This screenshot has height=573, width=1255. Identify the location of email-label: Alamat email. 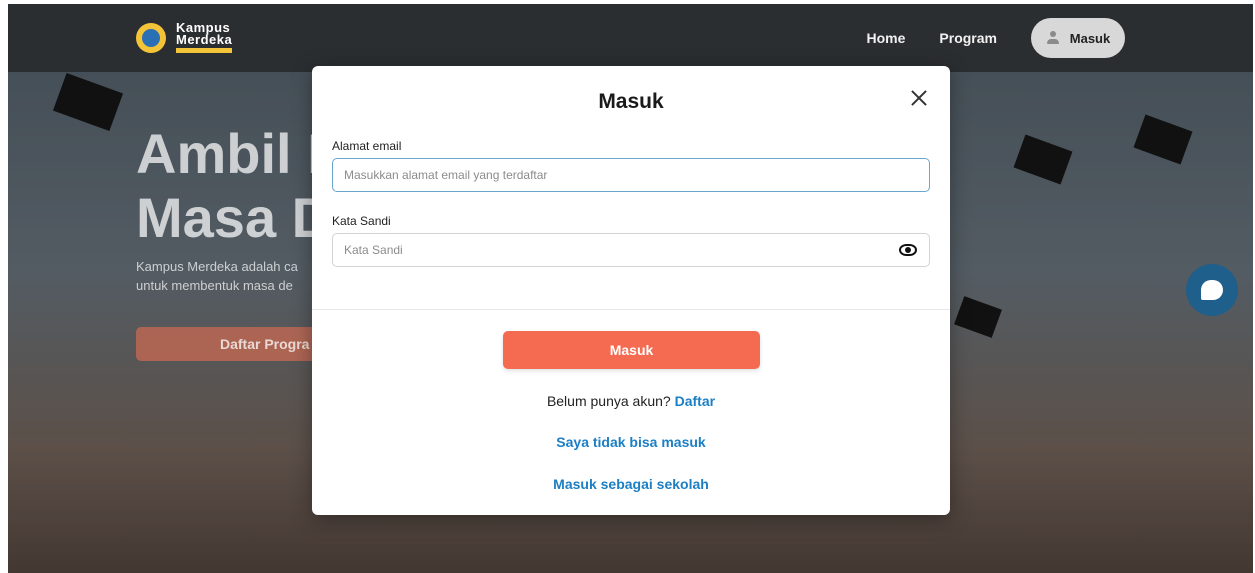
(367, 146).